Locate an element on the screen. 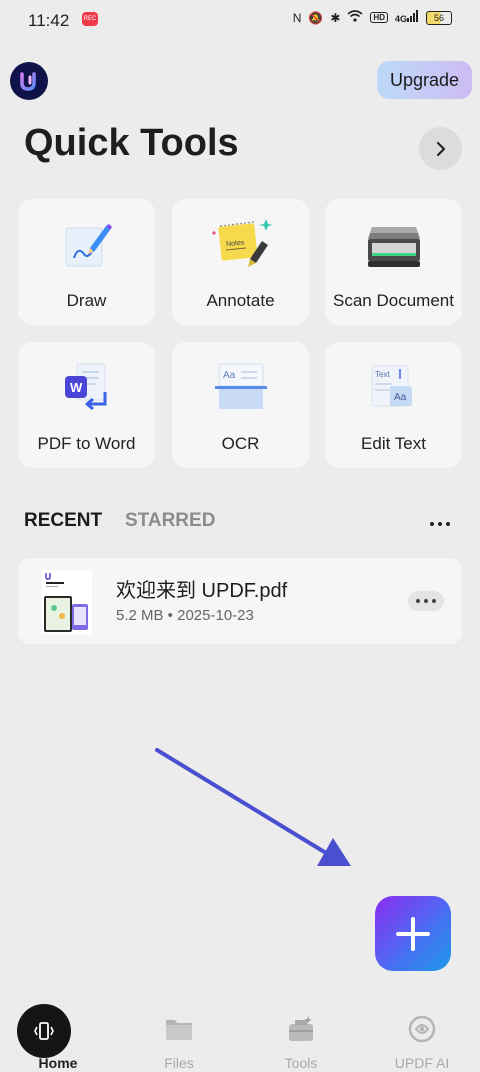 The width and height of the screenshot is (480, 1072). edit-text-icon: Text Aa is located at coordinates (393, 388).